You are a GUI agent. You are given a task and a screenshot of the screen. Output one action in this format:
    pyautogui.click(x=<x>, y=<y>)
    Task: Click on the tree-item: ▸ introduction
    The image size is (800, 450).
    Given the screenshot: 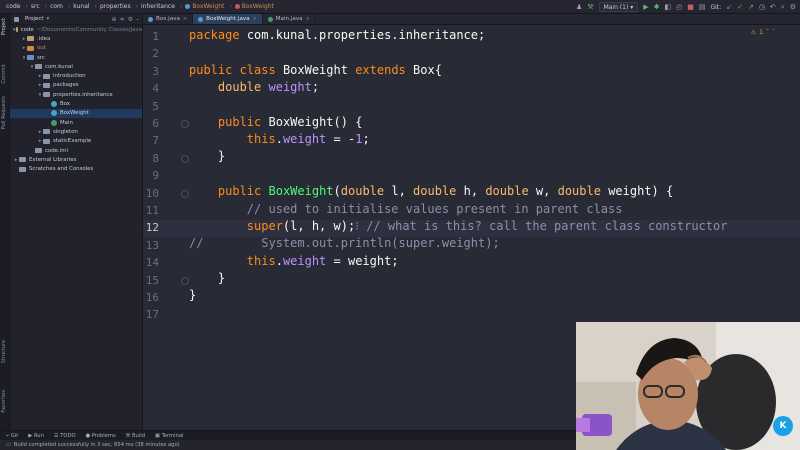 What is the action you would take?
    pyautogui.click(x=76, y=75)
    